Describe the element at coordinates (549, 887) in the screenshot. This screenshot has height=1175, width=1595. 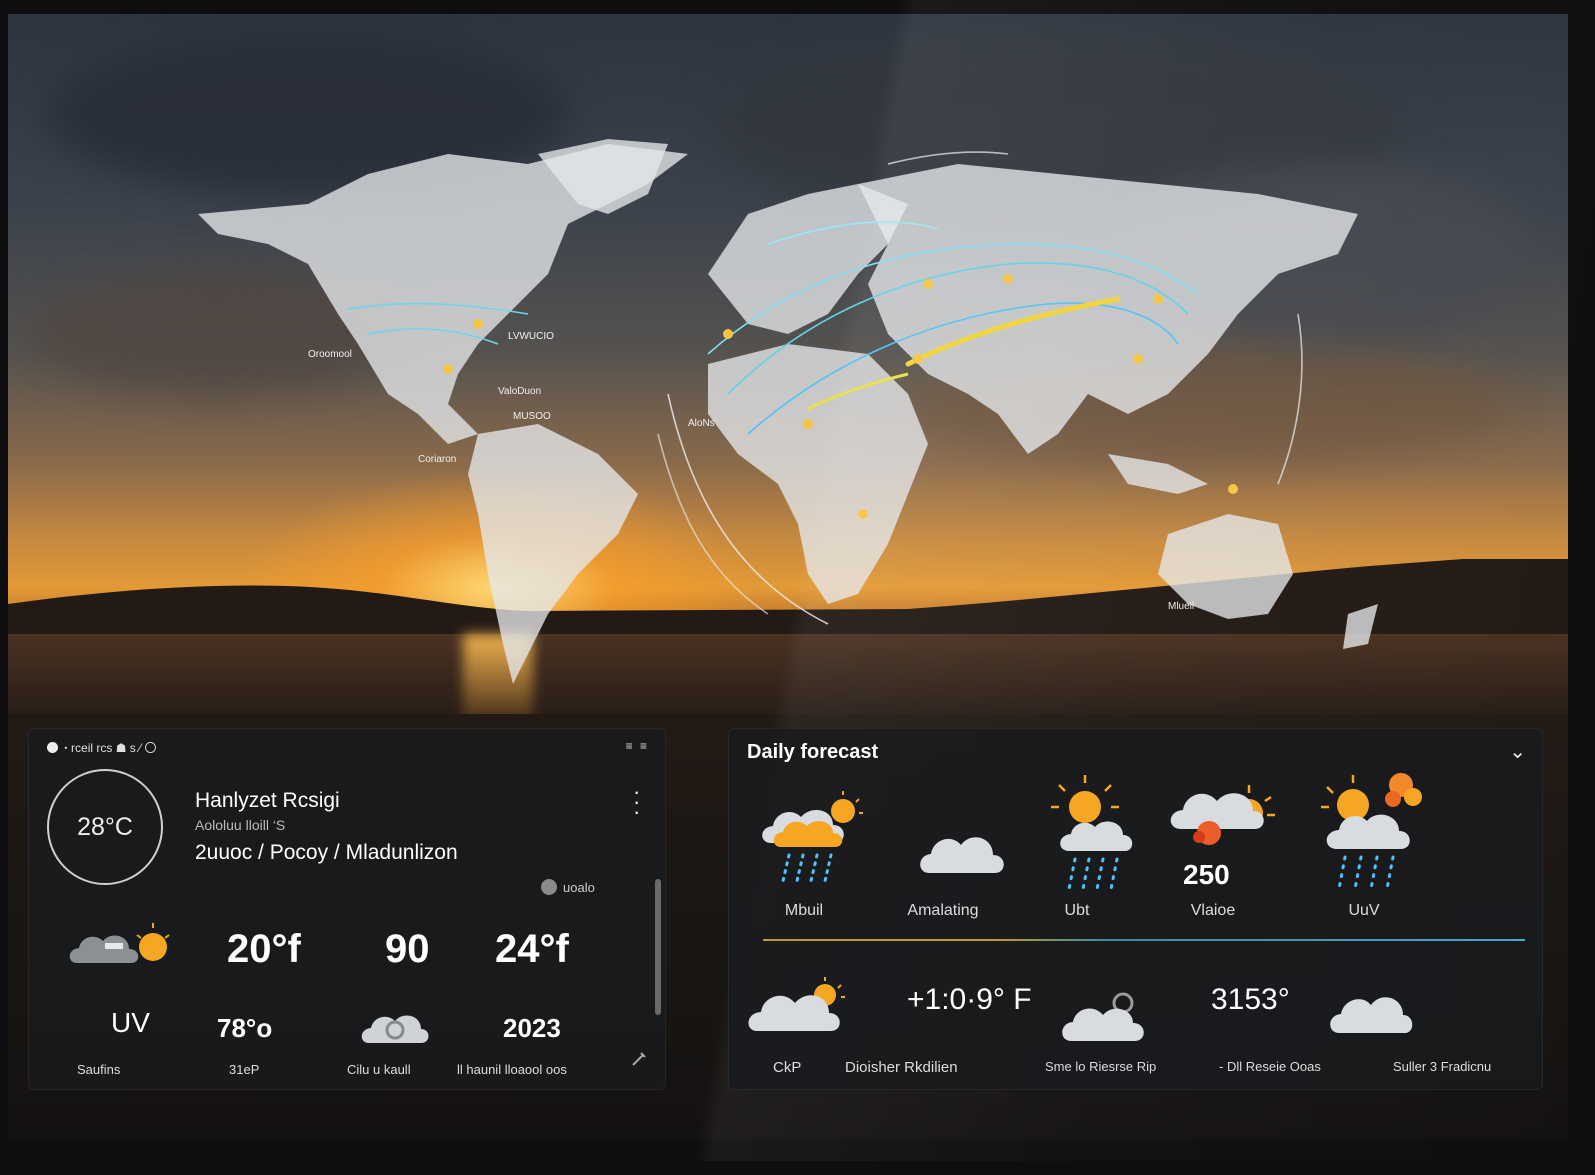
I see `toggle-knob` at that location.